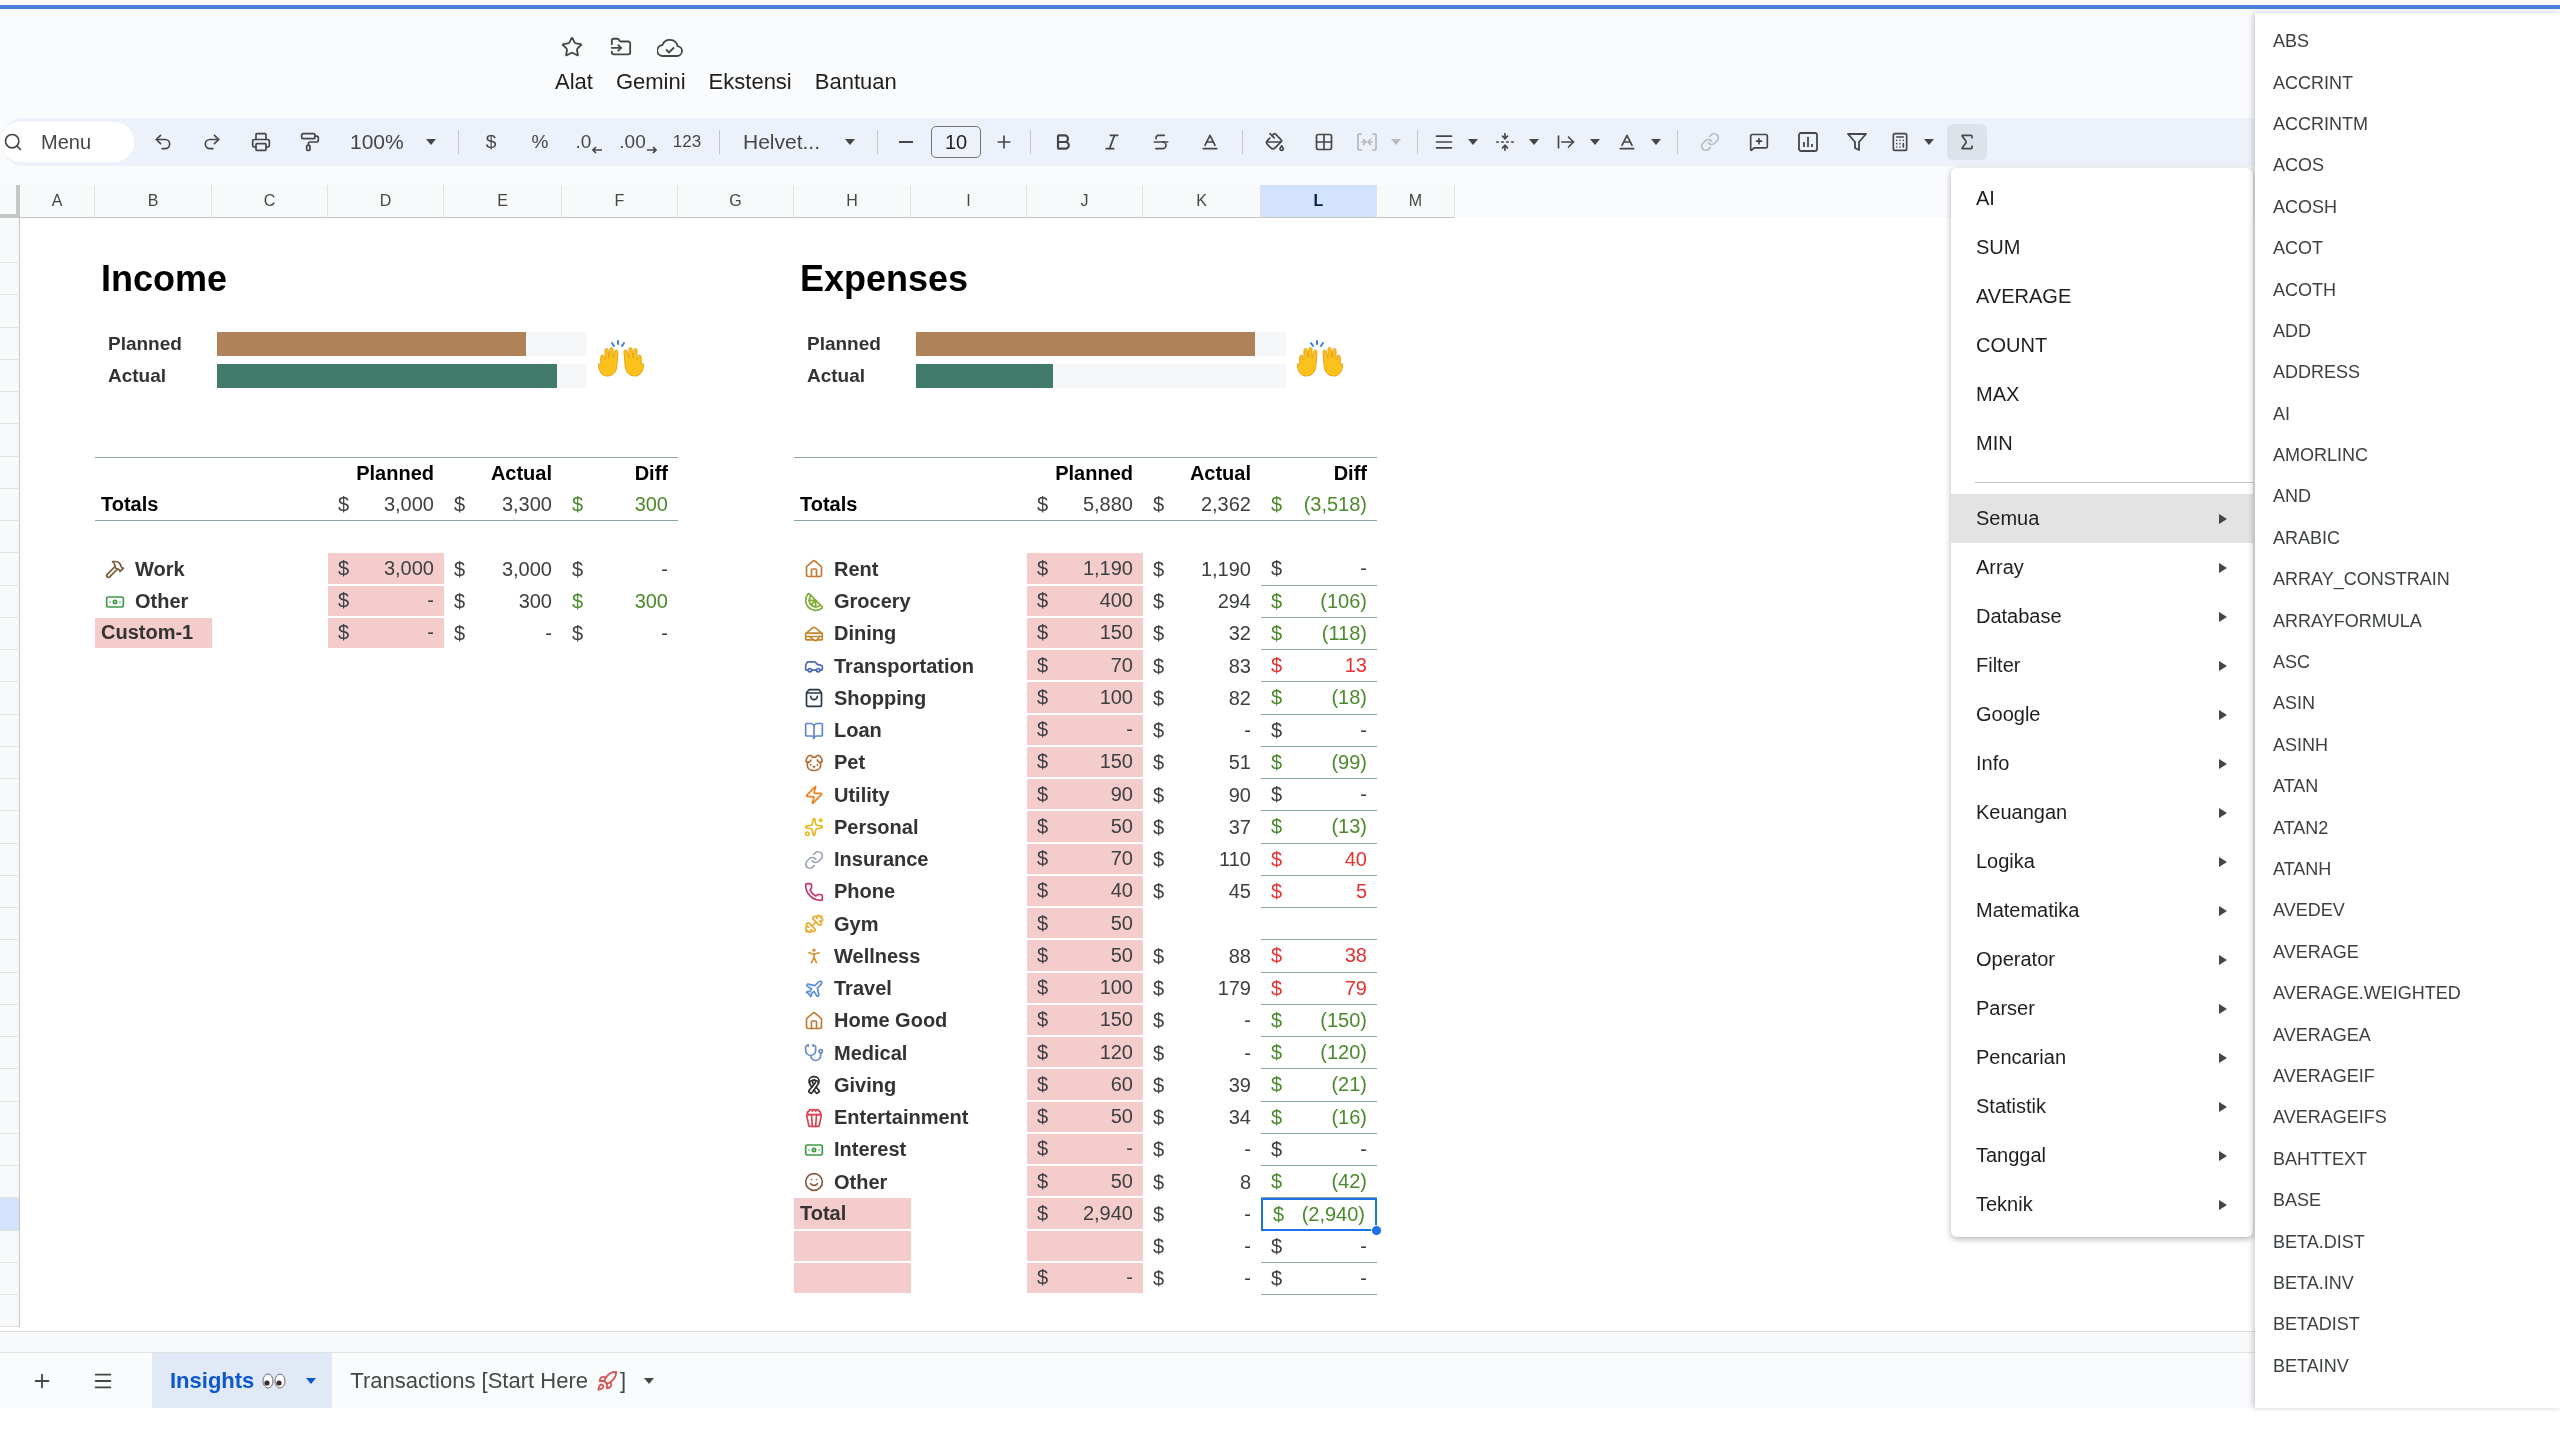  I want to click on column-header: C, so click(270, 201).